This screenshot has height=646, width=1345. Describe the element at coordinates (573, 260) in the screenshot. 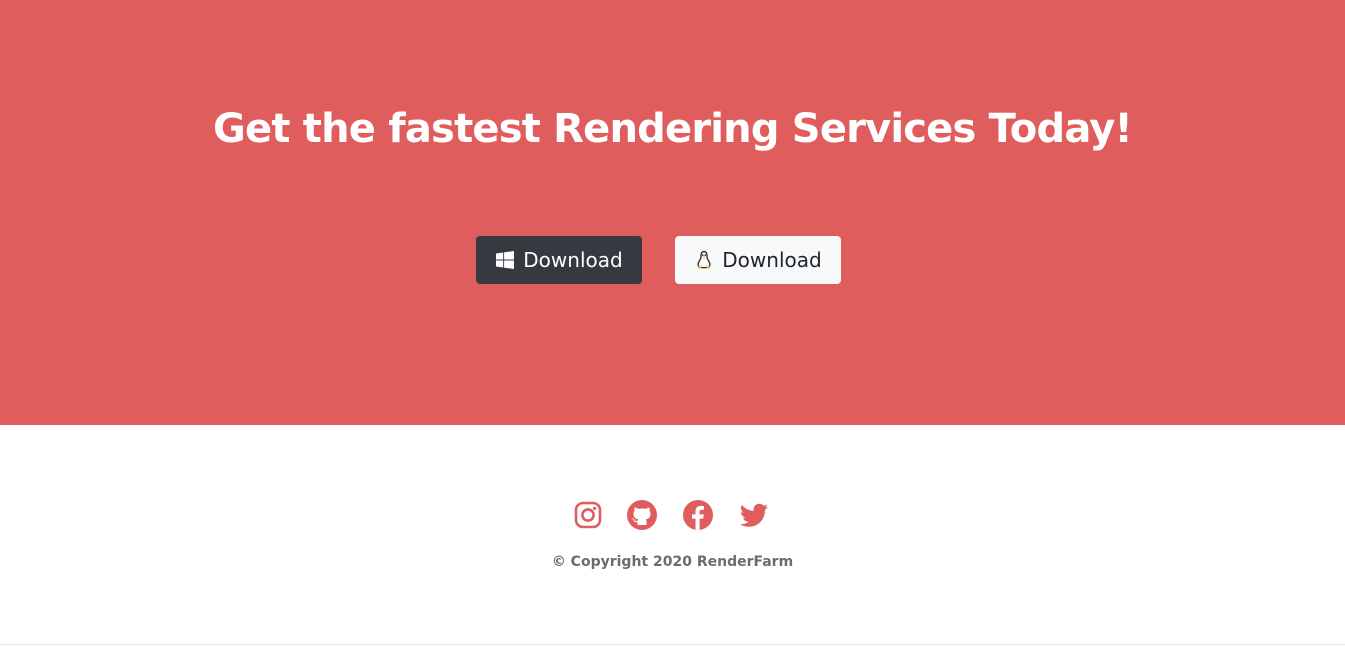

I see `windows-download-label: Download` at that location.